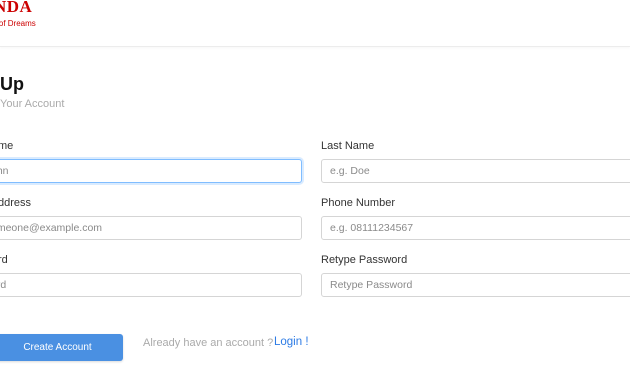  Describe the element at coordinates (291, 342) in the screenshot. I see `login-link: Login !` at that location.